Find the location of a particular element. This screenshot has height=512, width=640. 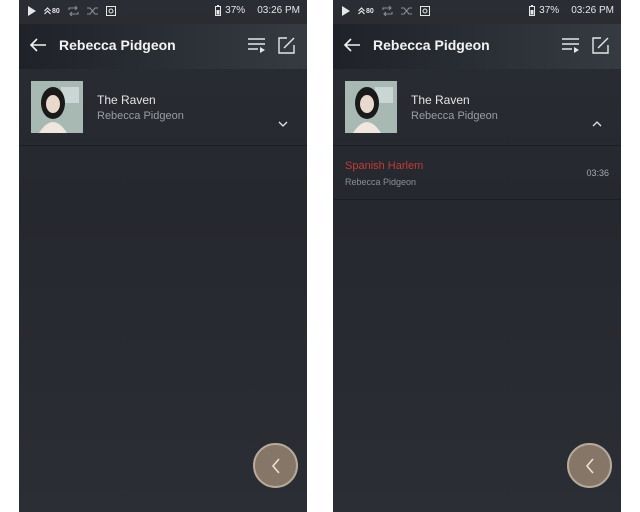

track-duration: 03:36 is located at coordinates (597, 173).